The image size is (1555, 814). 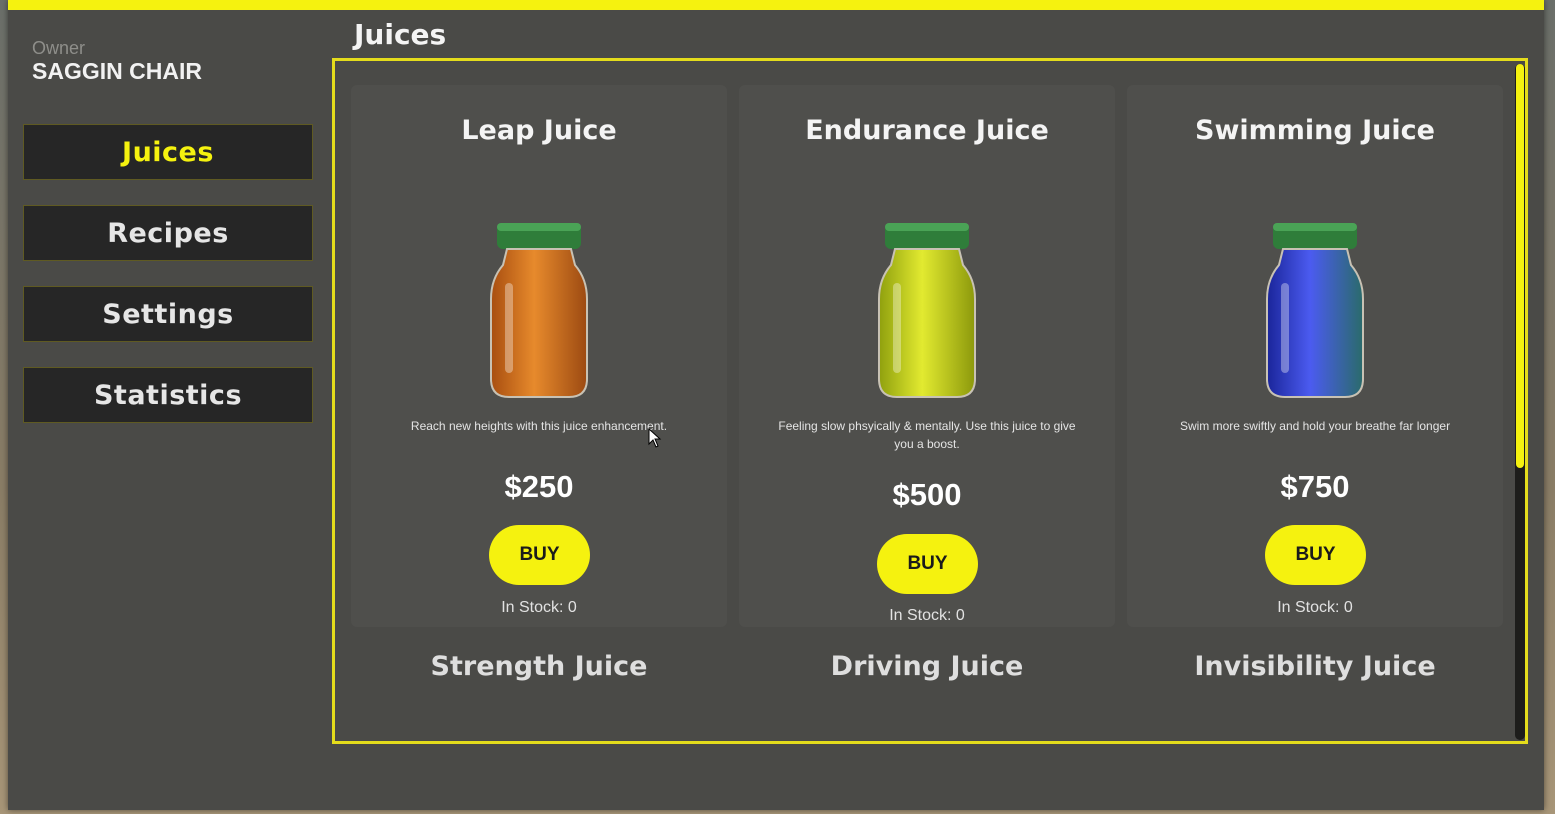 I want to click on nav-recipes: Recipes, so click(x=168, y=233).